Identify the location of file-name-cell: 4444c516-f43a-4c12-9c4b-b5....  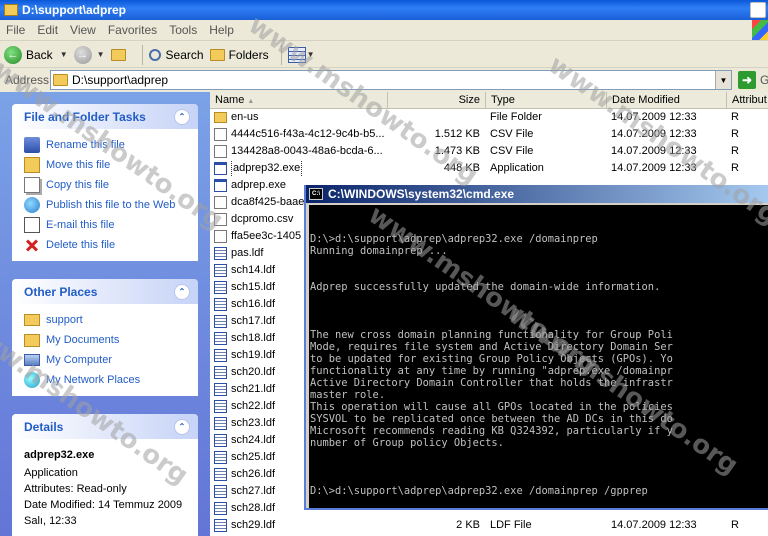
(300, 134).